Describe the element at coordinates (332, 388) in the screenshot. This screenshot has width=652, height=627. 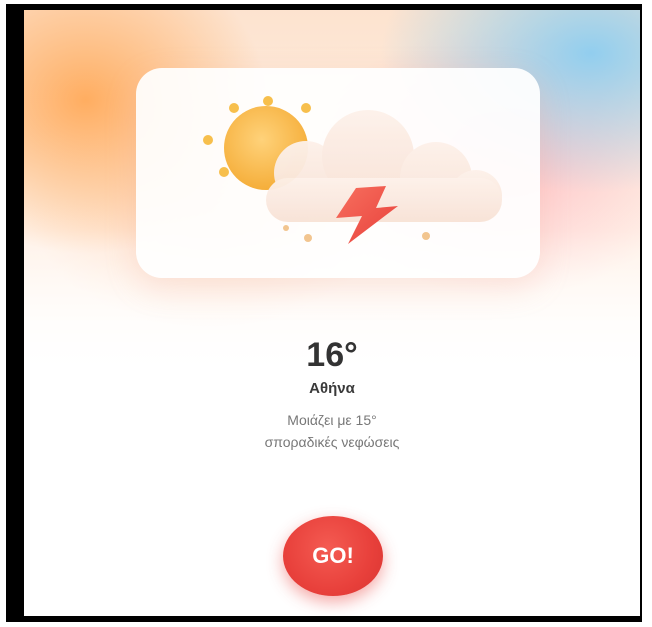
I see `city-name: Αθήνα` at that location.